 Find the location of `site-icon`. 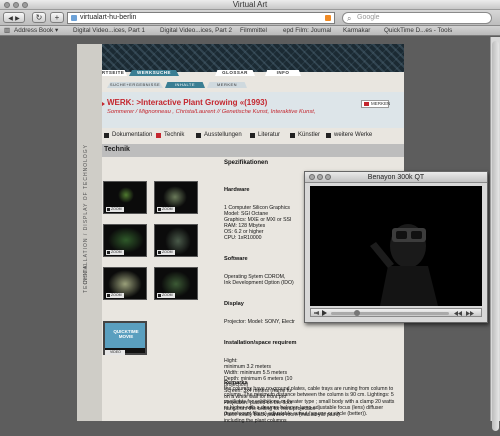

site-icon is located at coordinates (74, 18).